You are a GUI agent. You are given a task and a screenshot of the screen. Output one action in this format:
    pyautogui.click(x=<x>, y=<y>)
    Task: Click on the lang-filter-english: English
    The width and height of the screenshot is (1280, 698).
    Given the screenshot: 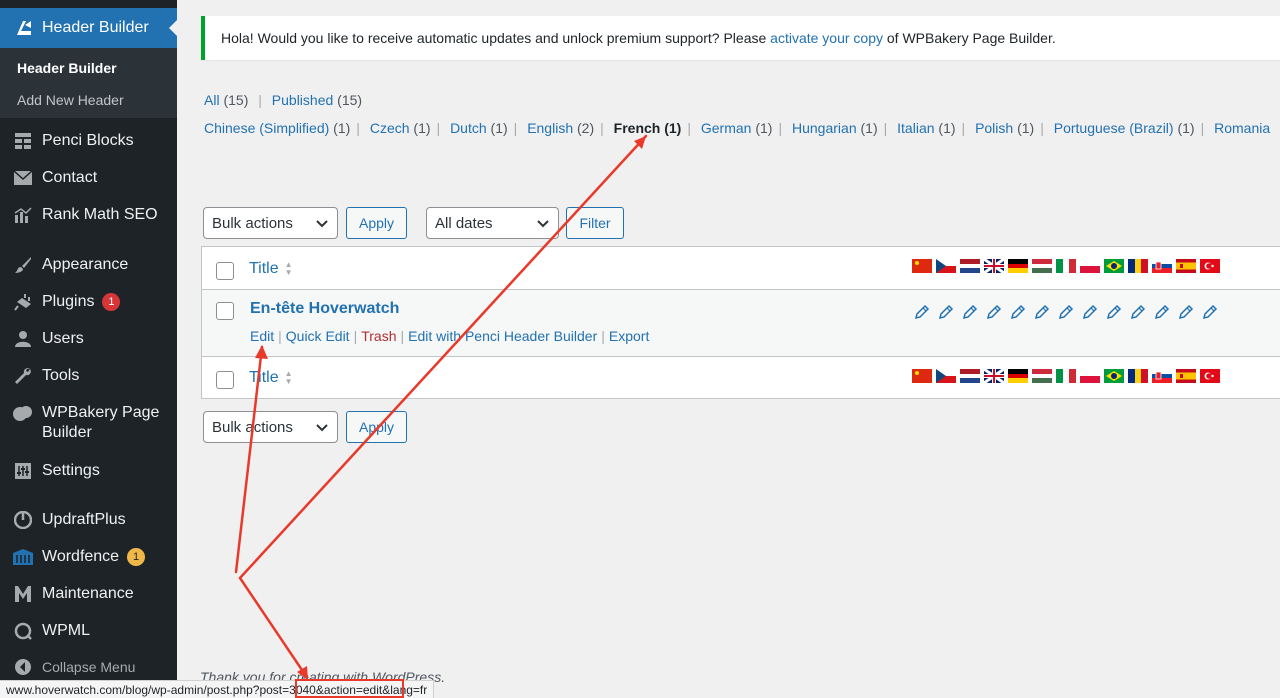 What is the action you would take?
    pyautogui.click(x=550, y=128)
    